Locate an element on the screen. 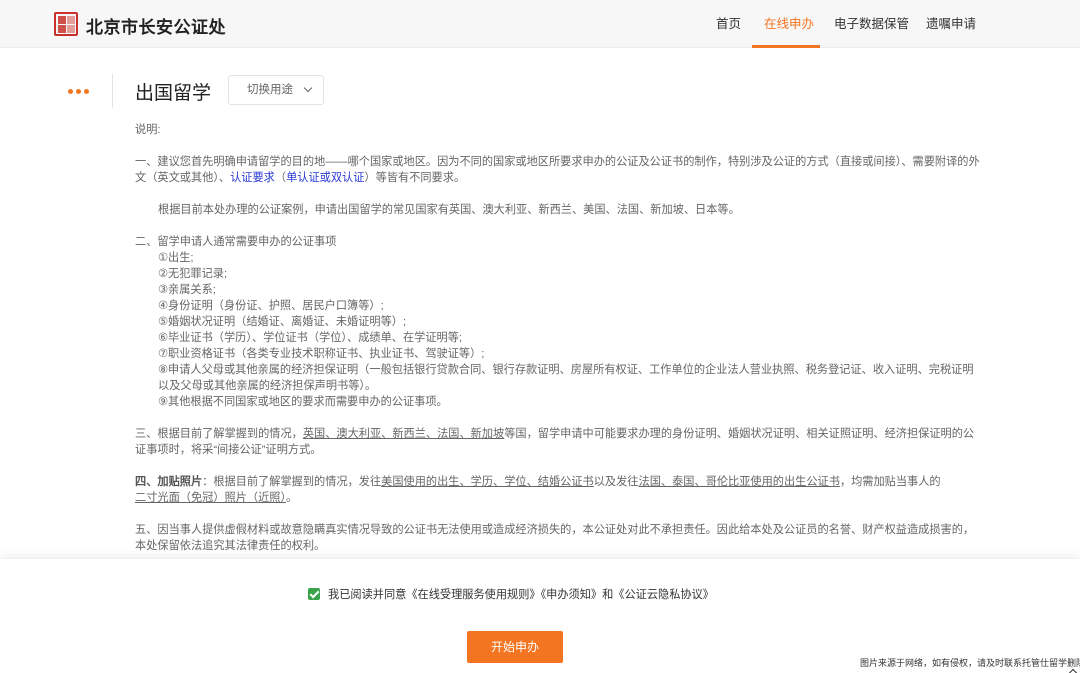 This screenshot has height=673, width=1080. indirect-notary-countries: 英国、澳大利亚、新西兰、法国、新加坡 is located at coordinates (403, 434).